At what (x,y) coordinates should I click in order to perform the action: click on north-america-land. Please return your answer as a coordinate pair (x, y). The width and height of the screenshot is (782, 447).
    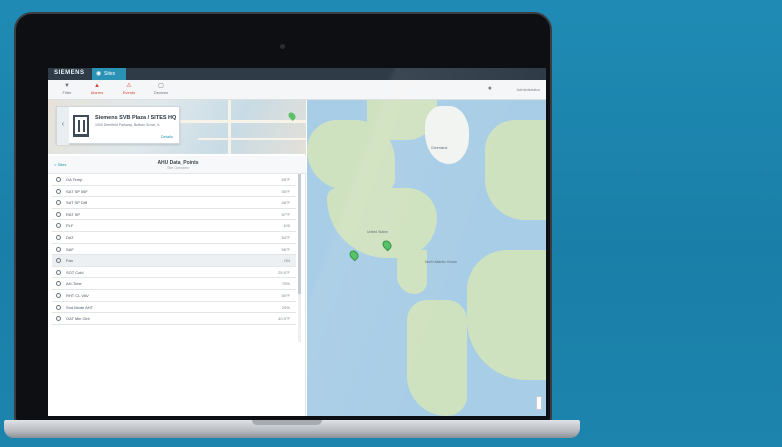
    Looking at the image, I should click on (382, 223).